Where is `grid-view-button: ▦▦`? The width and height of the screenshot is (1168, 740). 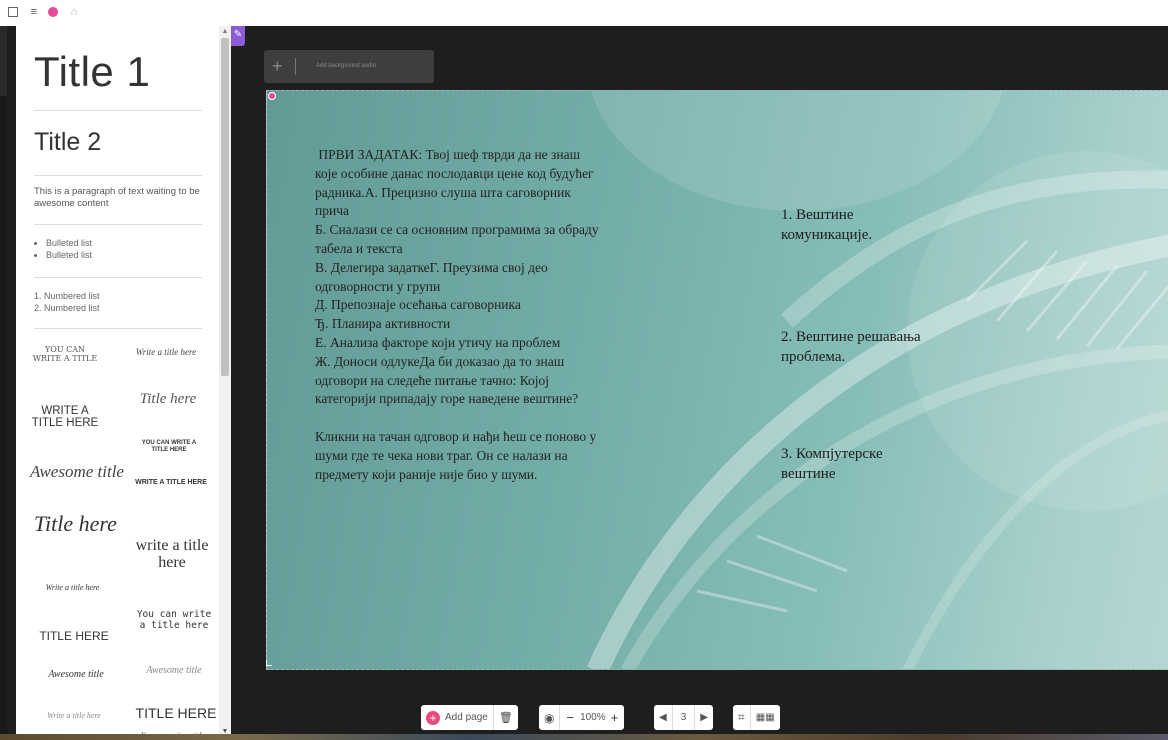
grid-view-button: ▦▦ is located at coordinates (765, 717).